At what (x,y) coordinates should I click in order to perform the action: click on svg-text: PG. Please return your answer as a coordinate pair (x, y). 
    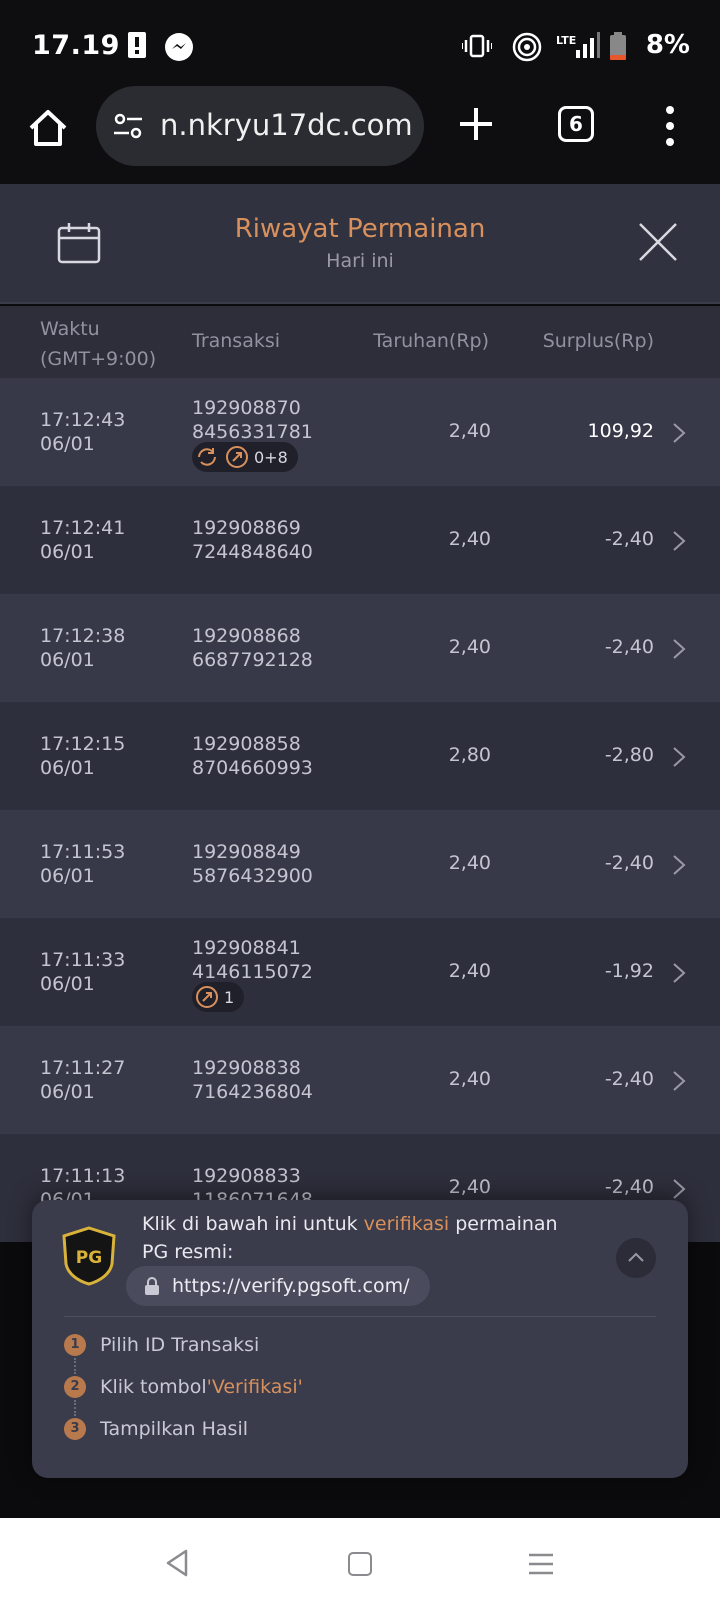
    Looking at the image, I should click on (89, 1258).